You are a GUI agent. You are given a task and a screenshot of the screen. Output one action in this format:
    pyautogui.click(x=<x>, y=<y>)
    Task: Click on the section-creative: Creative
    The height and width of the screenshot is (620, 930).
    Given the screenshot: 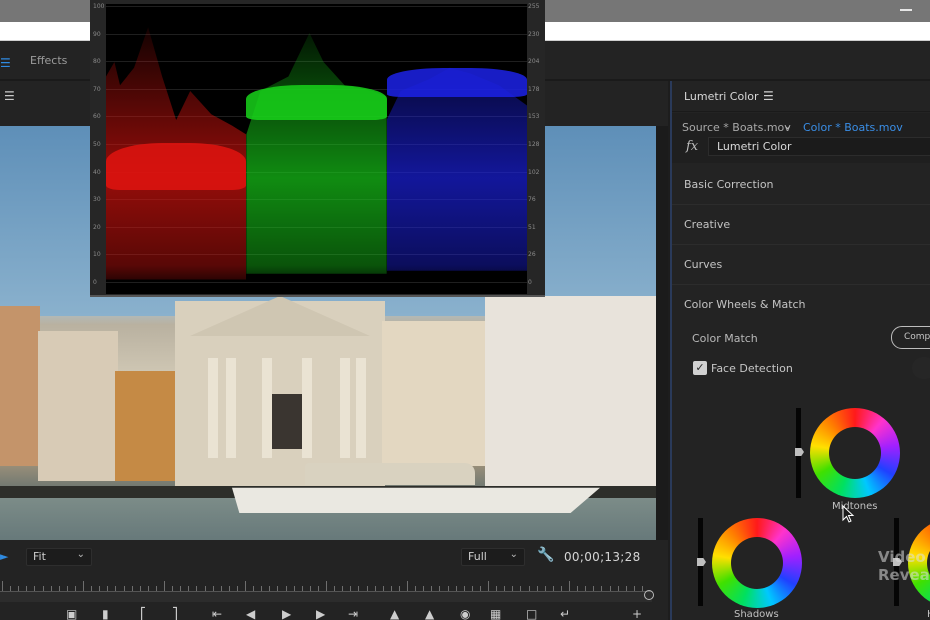 What is the action you would take?
    pyautogui.click(x=801, y=225)
    